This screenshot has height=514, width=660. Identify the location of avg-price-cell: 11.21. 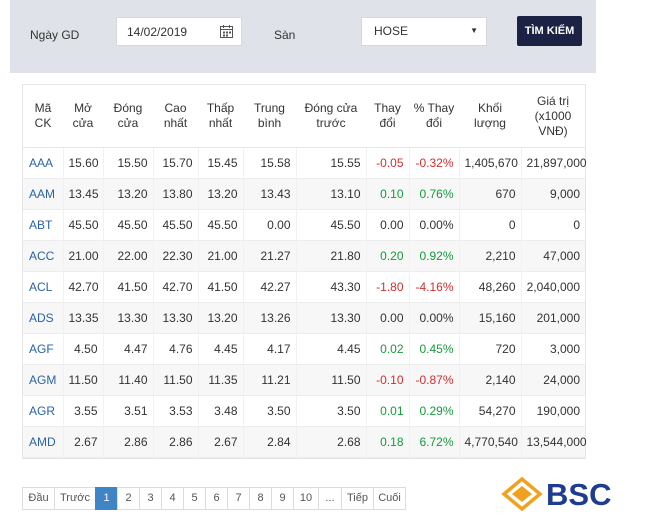
(269, 380).